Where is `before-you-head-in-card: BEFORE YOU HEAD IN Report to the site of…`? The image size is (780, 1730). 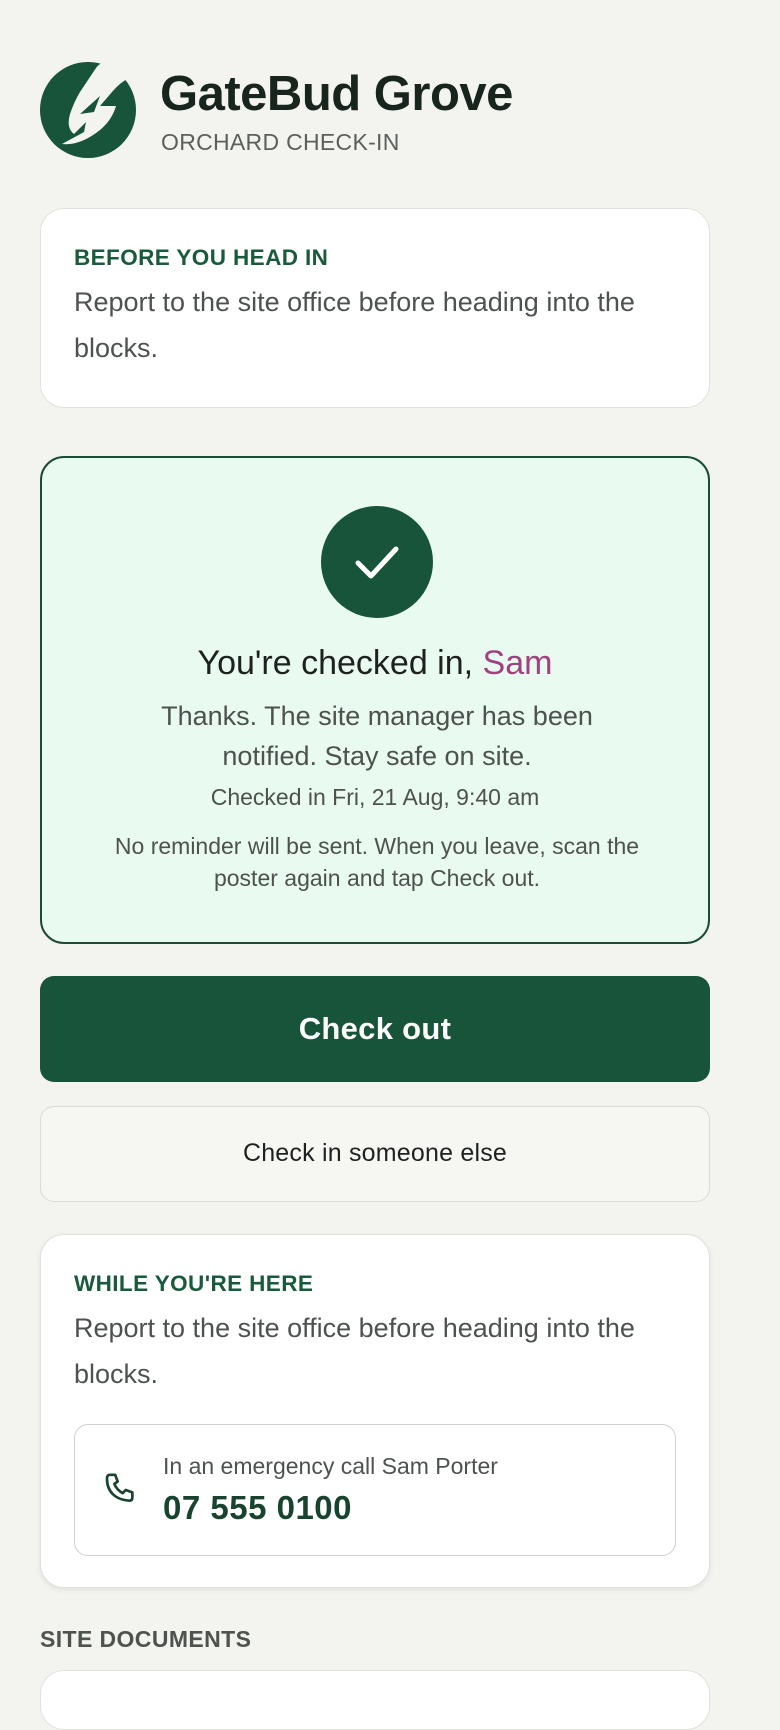 before-you-head-in-card: BEFORE YOU HEAD IN Report to the site of… is located at coordinates (375, 308).